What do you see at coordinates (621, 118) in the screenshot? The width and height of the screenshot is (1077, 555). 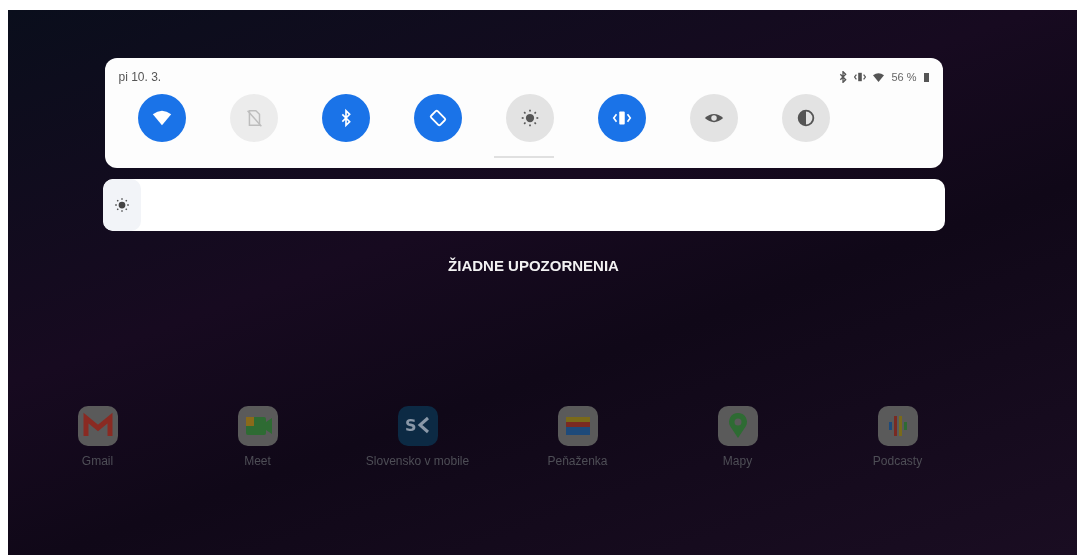 I see `vibrate-toggle` at bounding box center [621, 118].